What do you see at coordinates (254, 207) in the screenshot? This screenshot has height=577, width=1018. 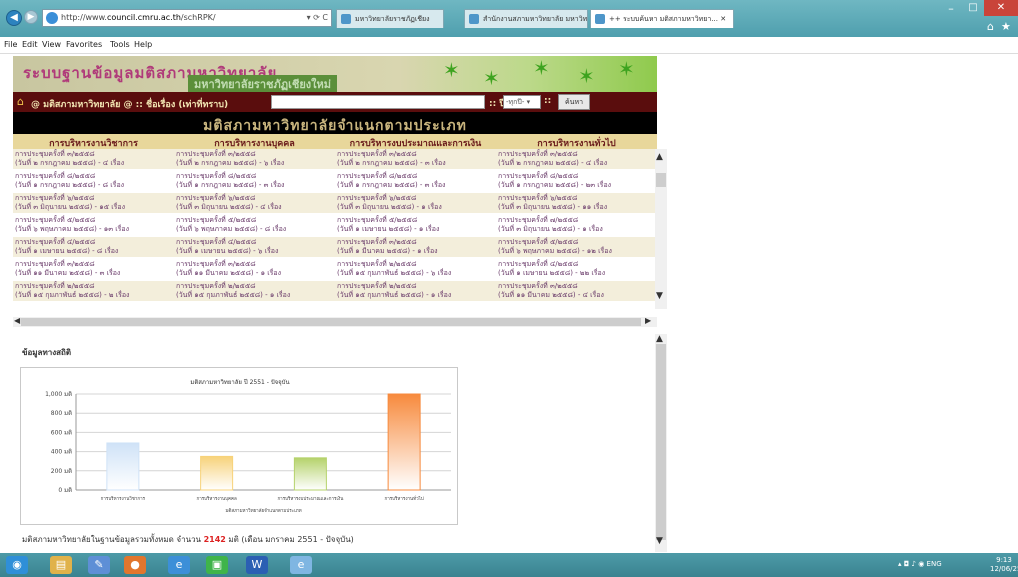 I see `meeting-date-count: (วันที่ ๓ มิถุนายน ๒๕๕๘) - ๔ เรื่อง` at bounding box center [254, 207].